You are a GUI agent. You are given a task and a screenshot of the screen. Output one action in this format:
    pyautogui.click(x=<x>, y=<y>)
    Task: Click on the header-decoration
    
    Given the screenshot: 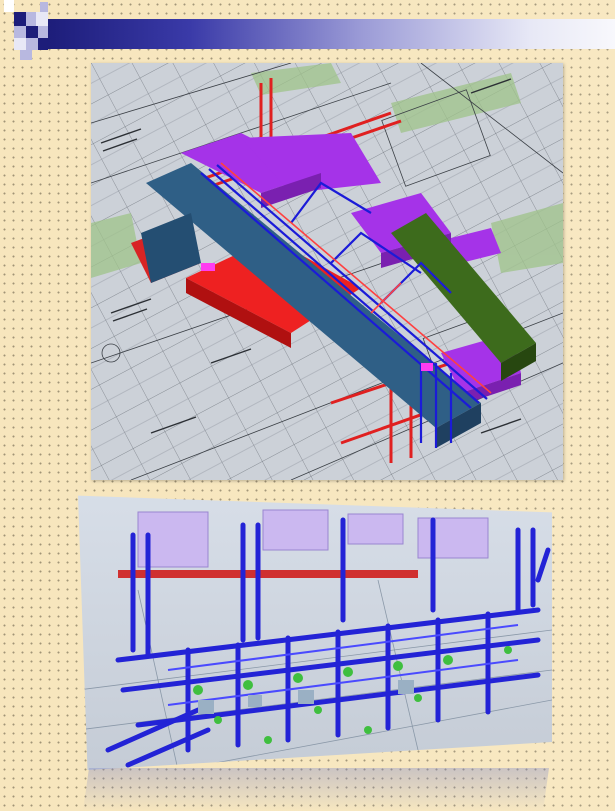 What is the action you would take?
    pyautogui.click(x=307, y=33)
    